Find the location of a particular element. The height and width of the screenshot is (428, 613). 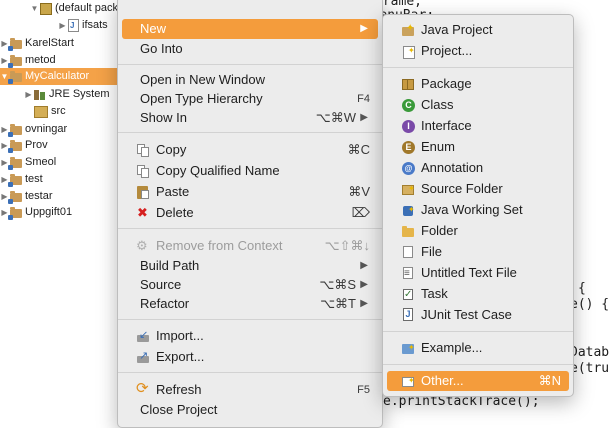

menu-item-label: Copy is located at coordinates (171, 149).